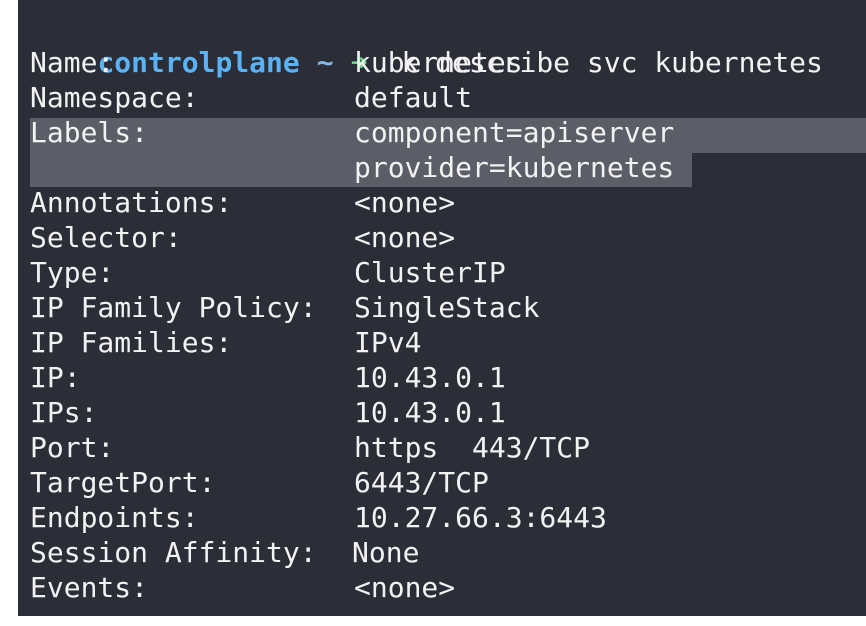  I want to click on field-value: SingleStack, so click(447, 307).